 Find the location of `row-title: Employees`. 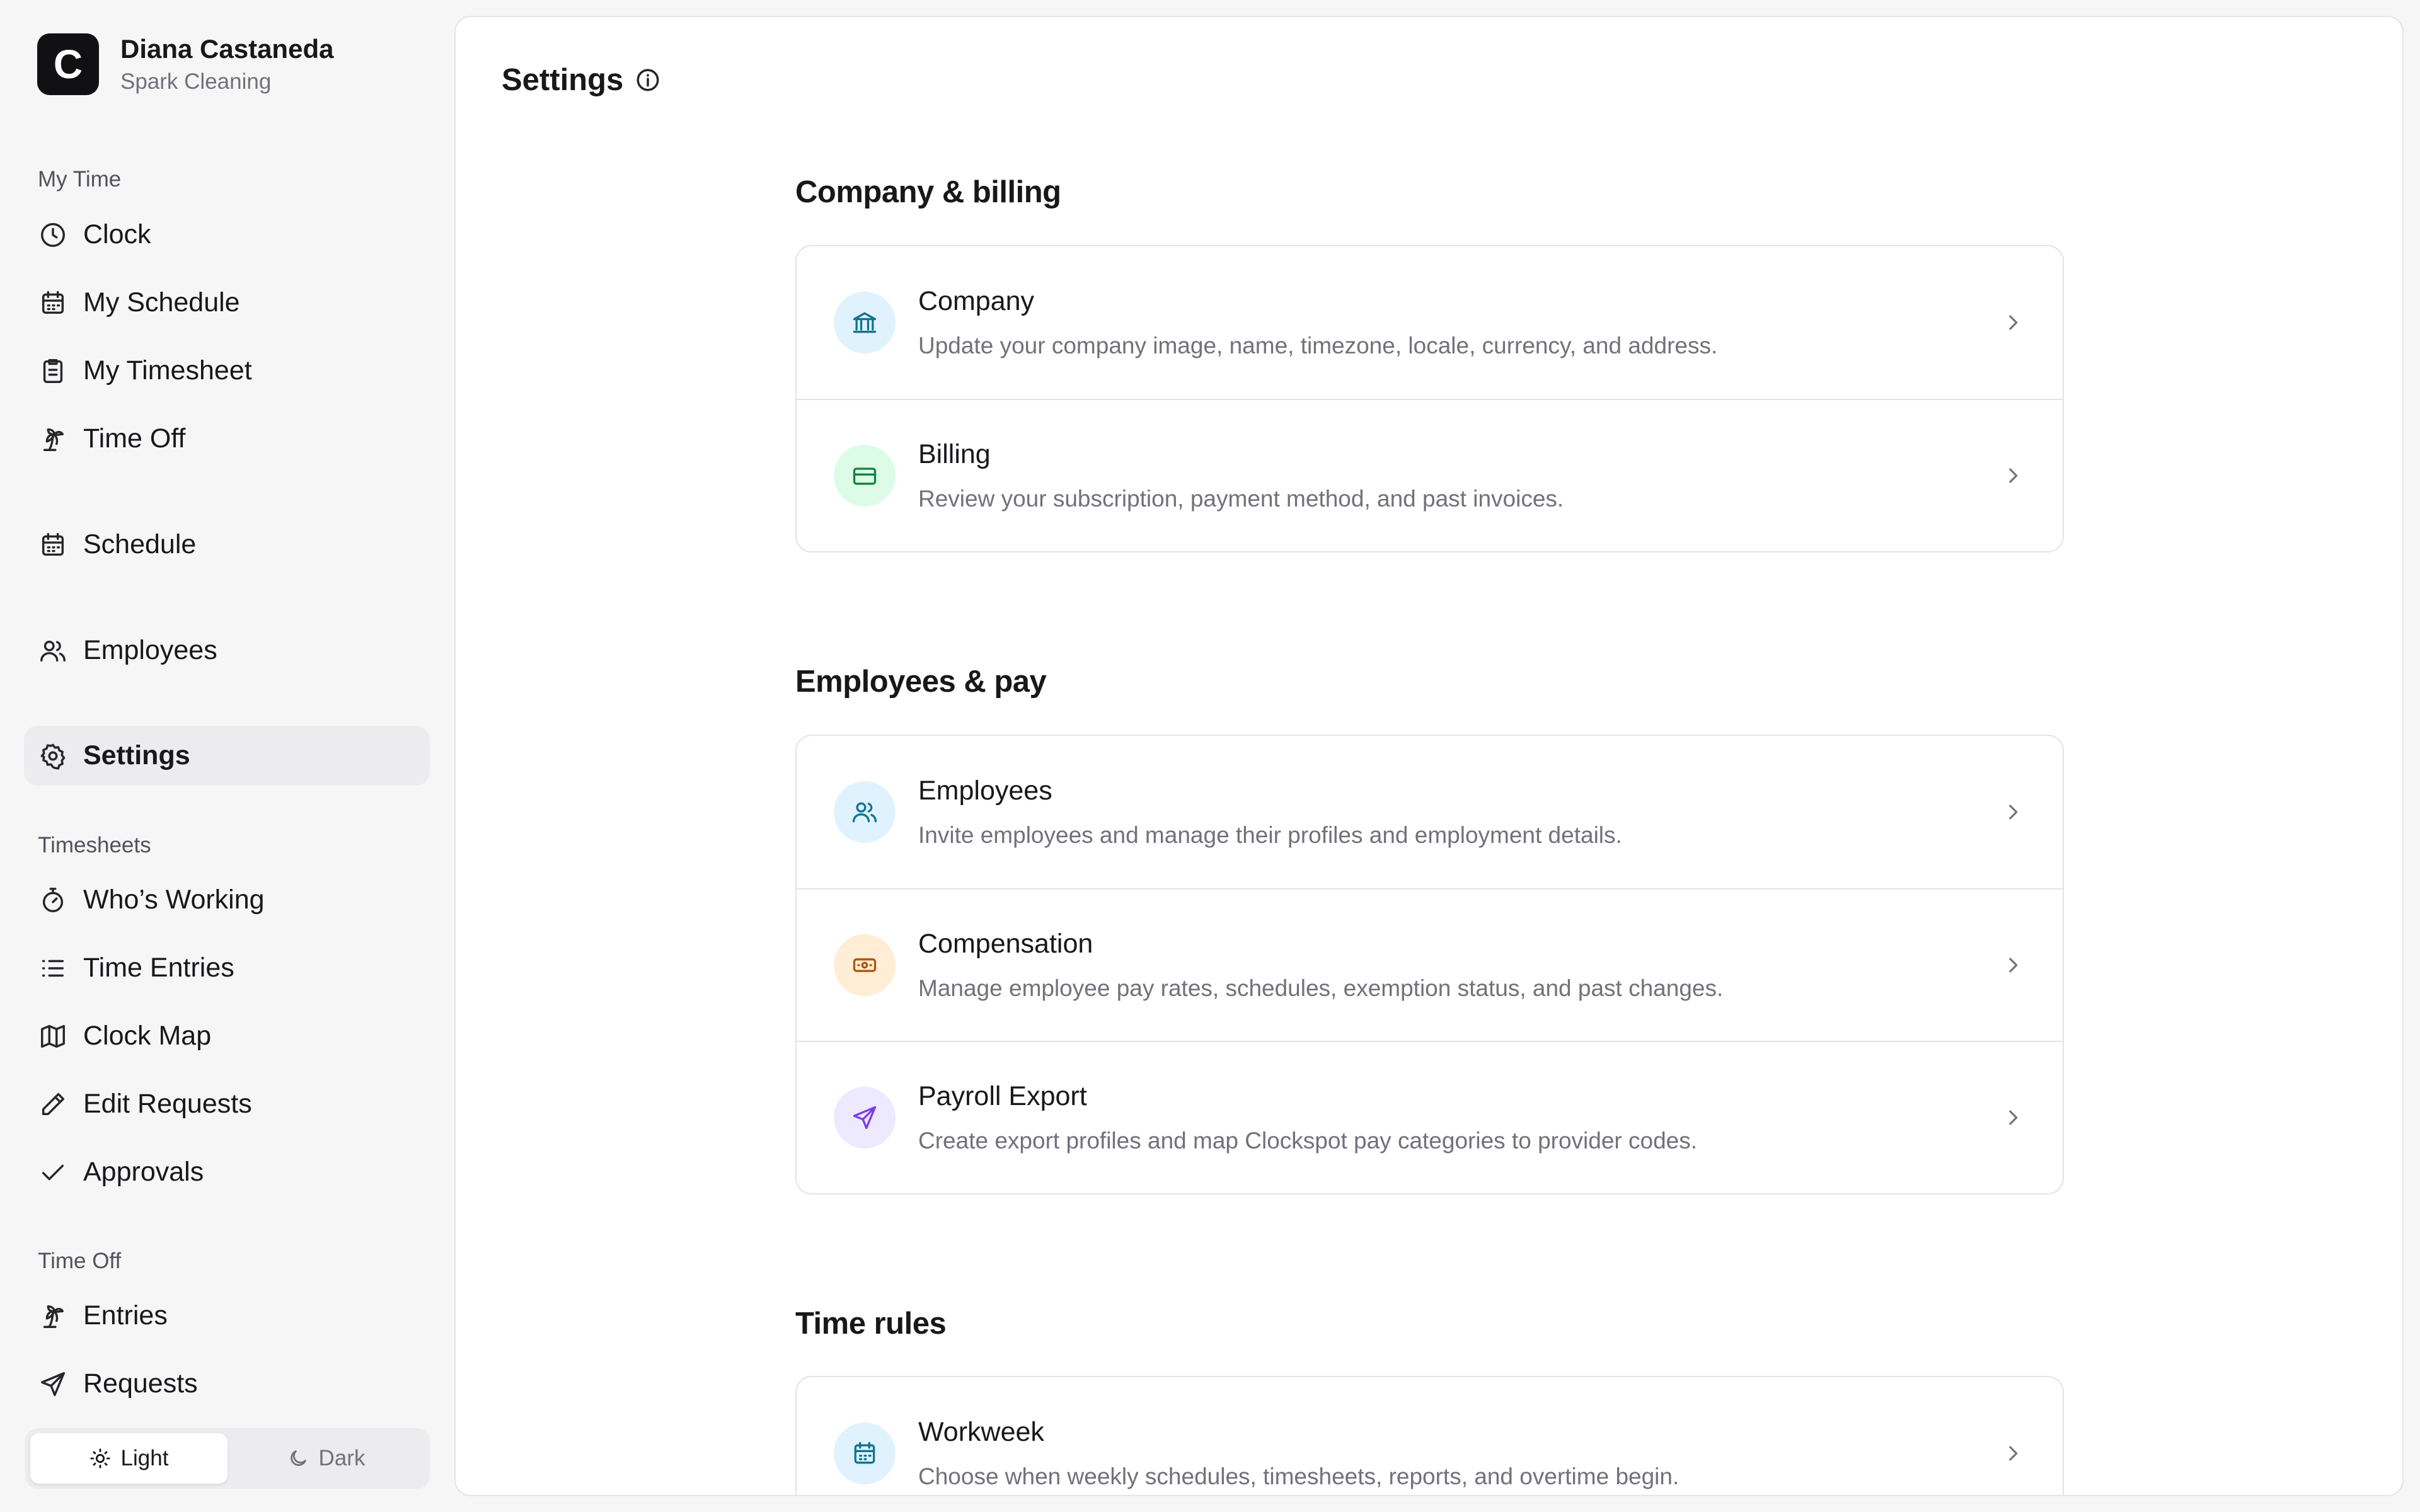

row-title: Employees is located at coordinates (985, 791).